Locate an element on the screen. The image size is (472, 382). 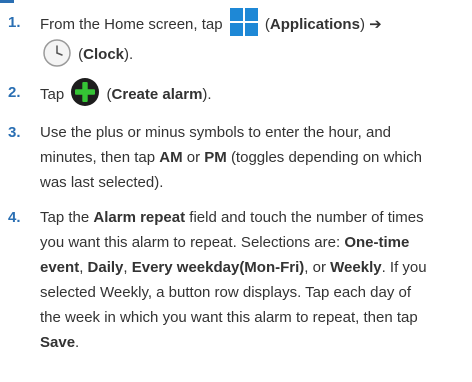
clock-icon is located at coordinates (57, 53).